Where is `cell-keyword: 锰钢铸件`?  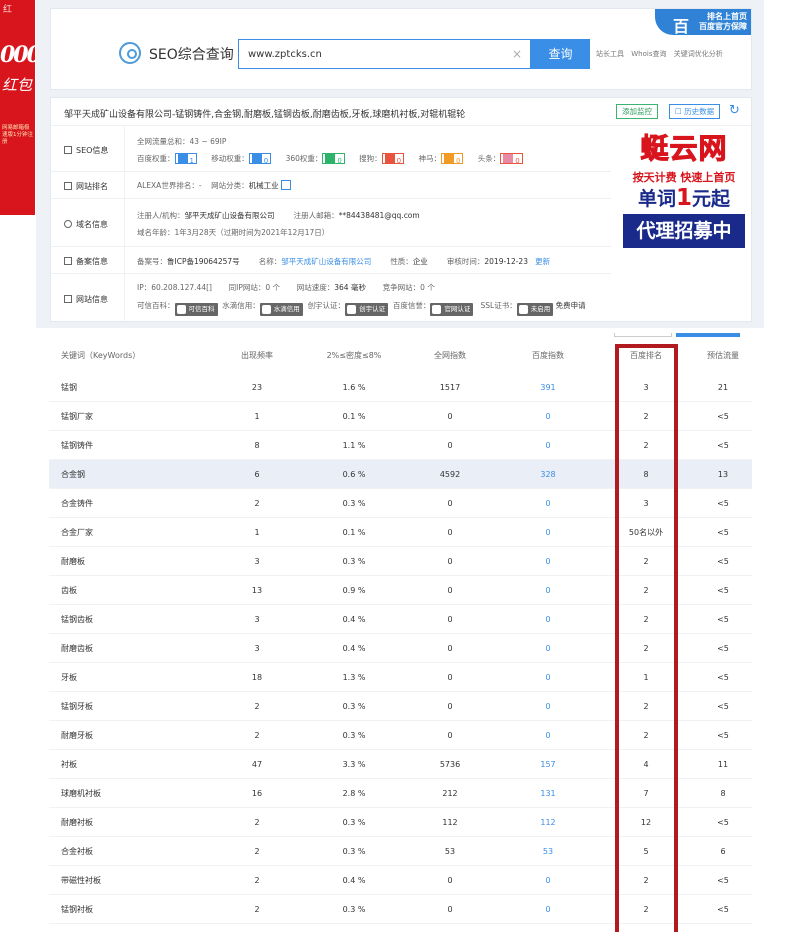 cell-keyword: 锰钢铸件 is located at coordinates (77, 445).